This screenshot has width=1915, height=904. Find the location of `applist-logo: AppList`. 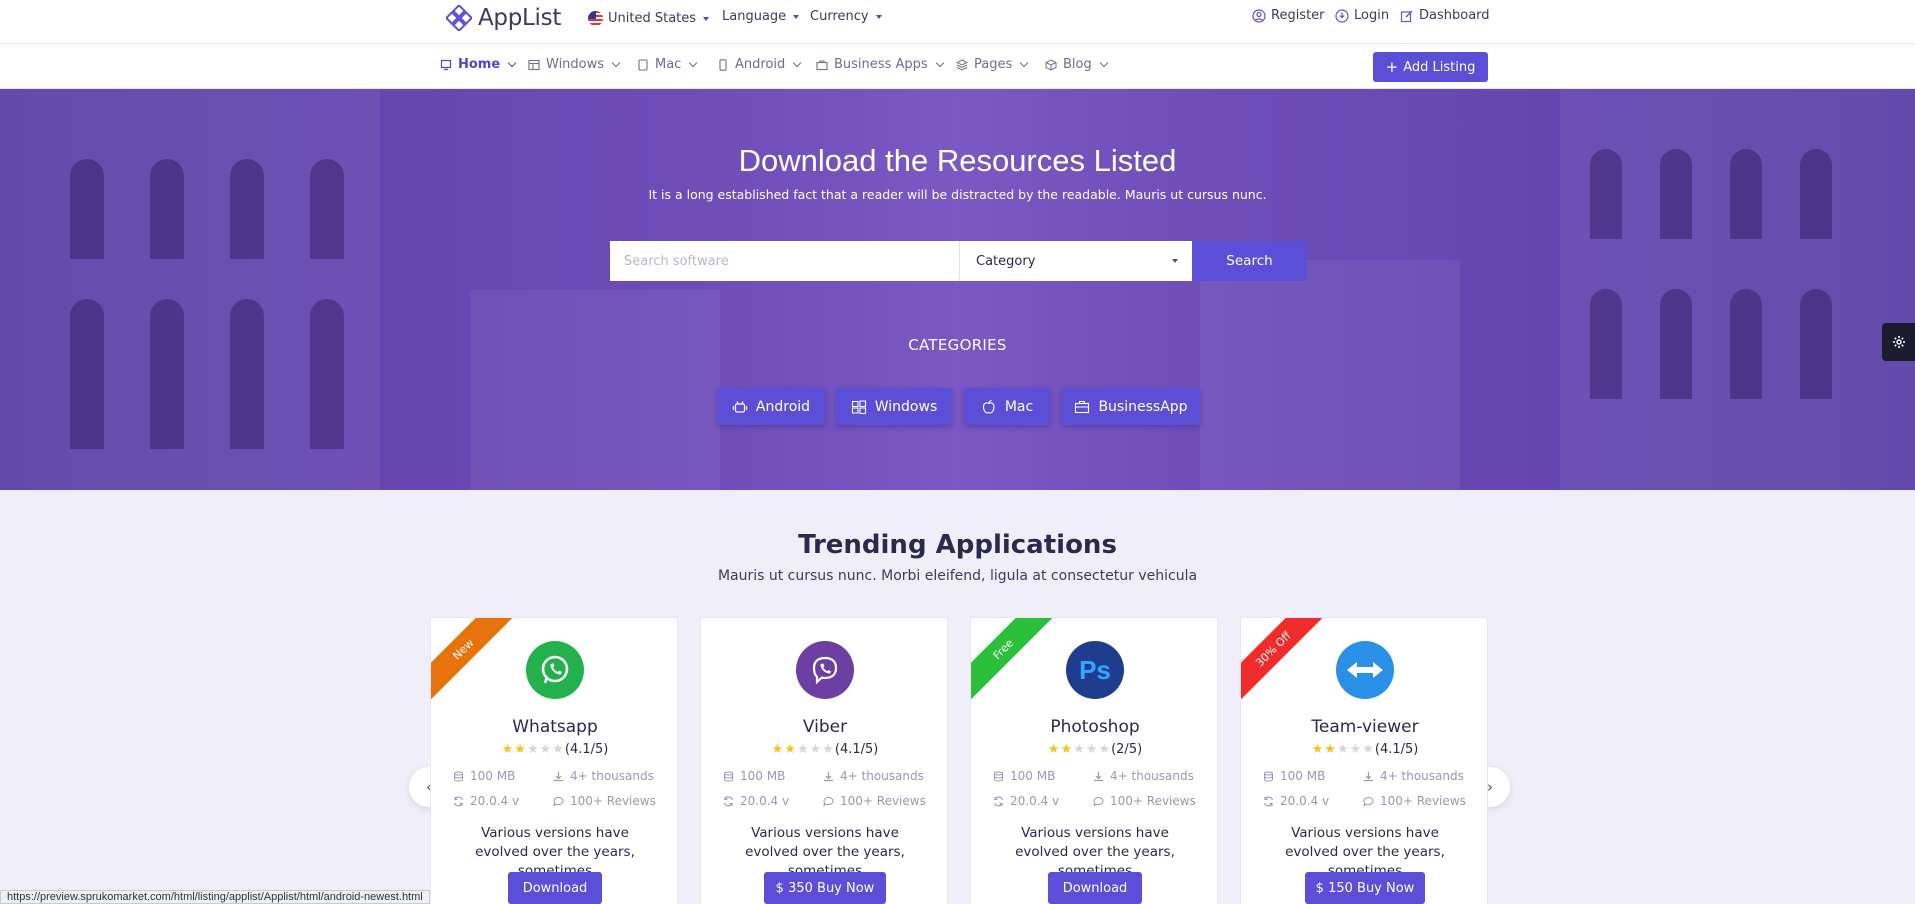

applist-logo: AppList is located at coordinates (503, 18).